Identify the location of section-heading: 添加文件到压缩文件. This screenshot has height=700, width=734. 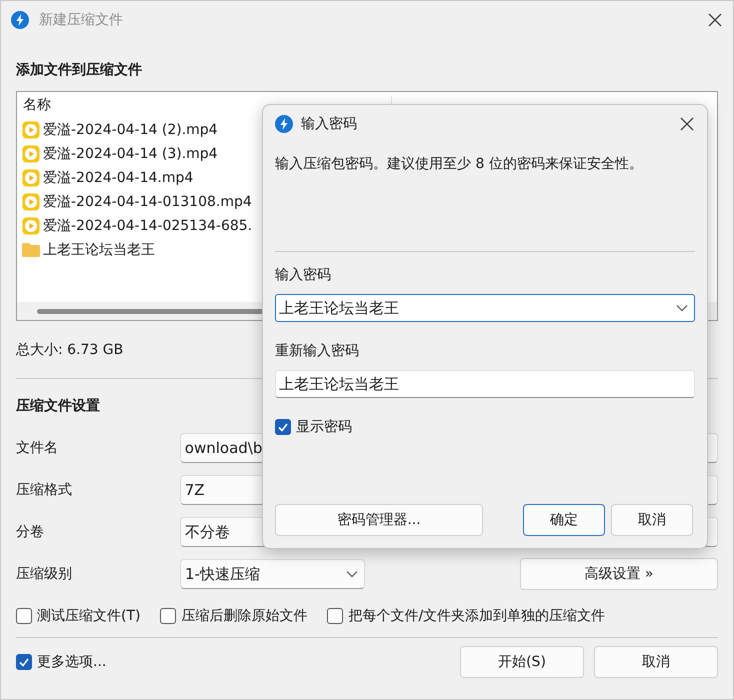
(79, 70).